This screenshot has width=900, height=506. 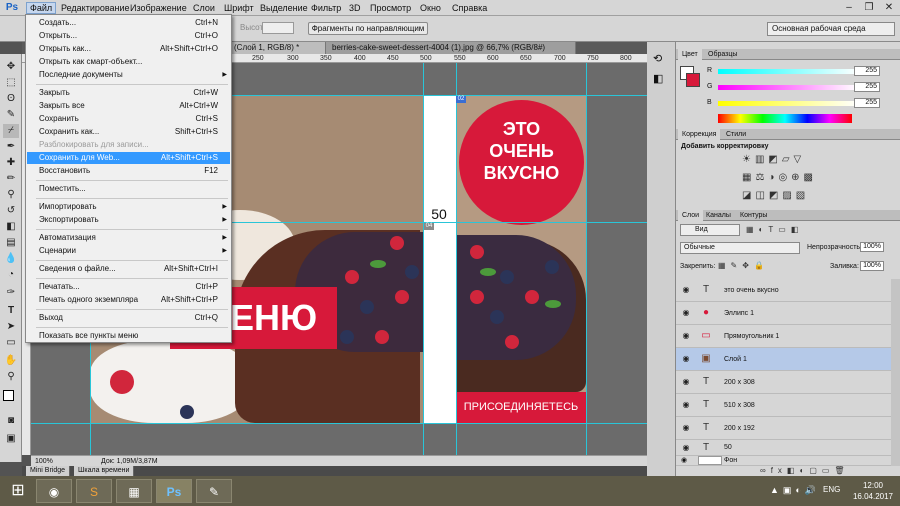 I want to click on menu-item-scripts: Сценарии ▶, so click(x=128, y=251).